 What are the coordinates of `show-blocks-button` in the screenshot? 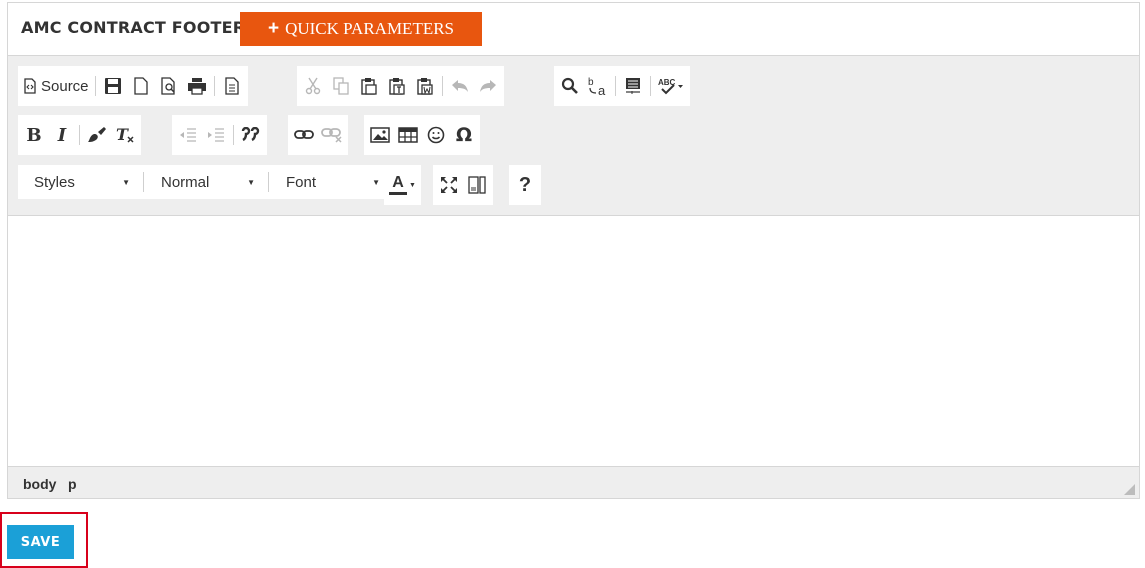 It's located at (477, 185).